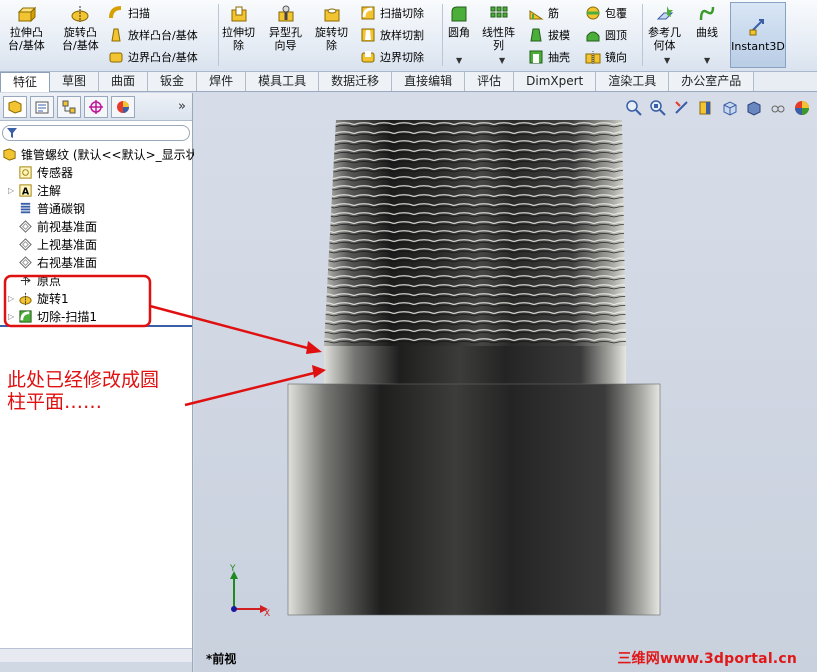  What do you see at coordinates (55, 172) in the screenshot?
I see `tree-item-label: 传感器` at bounding box center [55, 172].